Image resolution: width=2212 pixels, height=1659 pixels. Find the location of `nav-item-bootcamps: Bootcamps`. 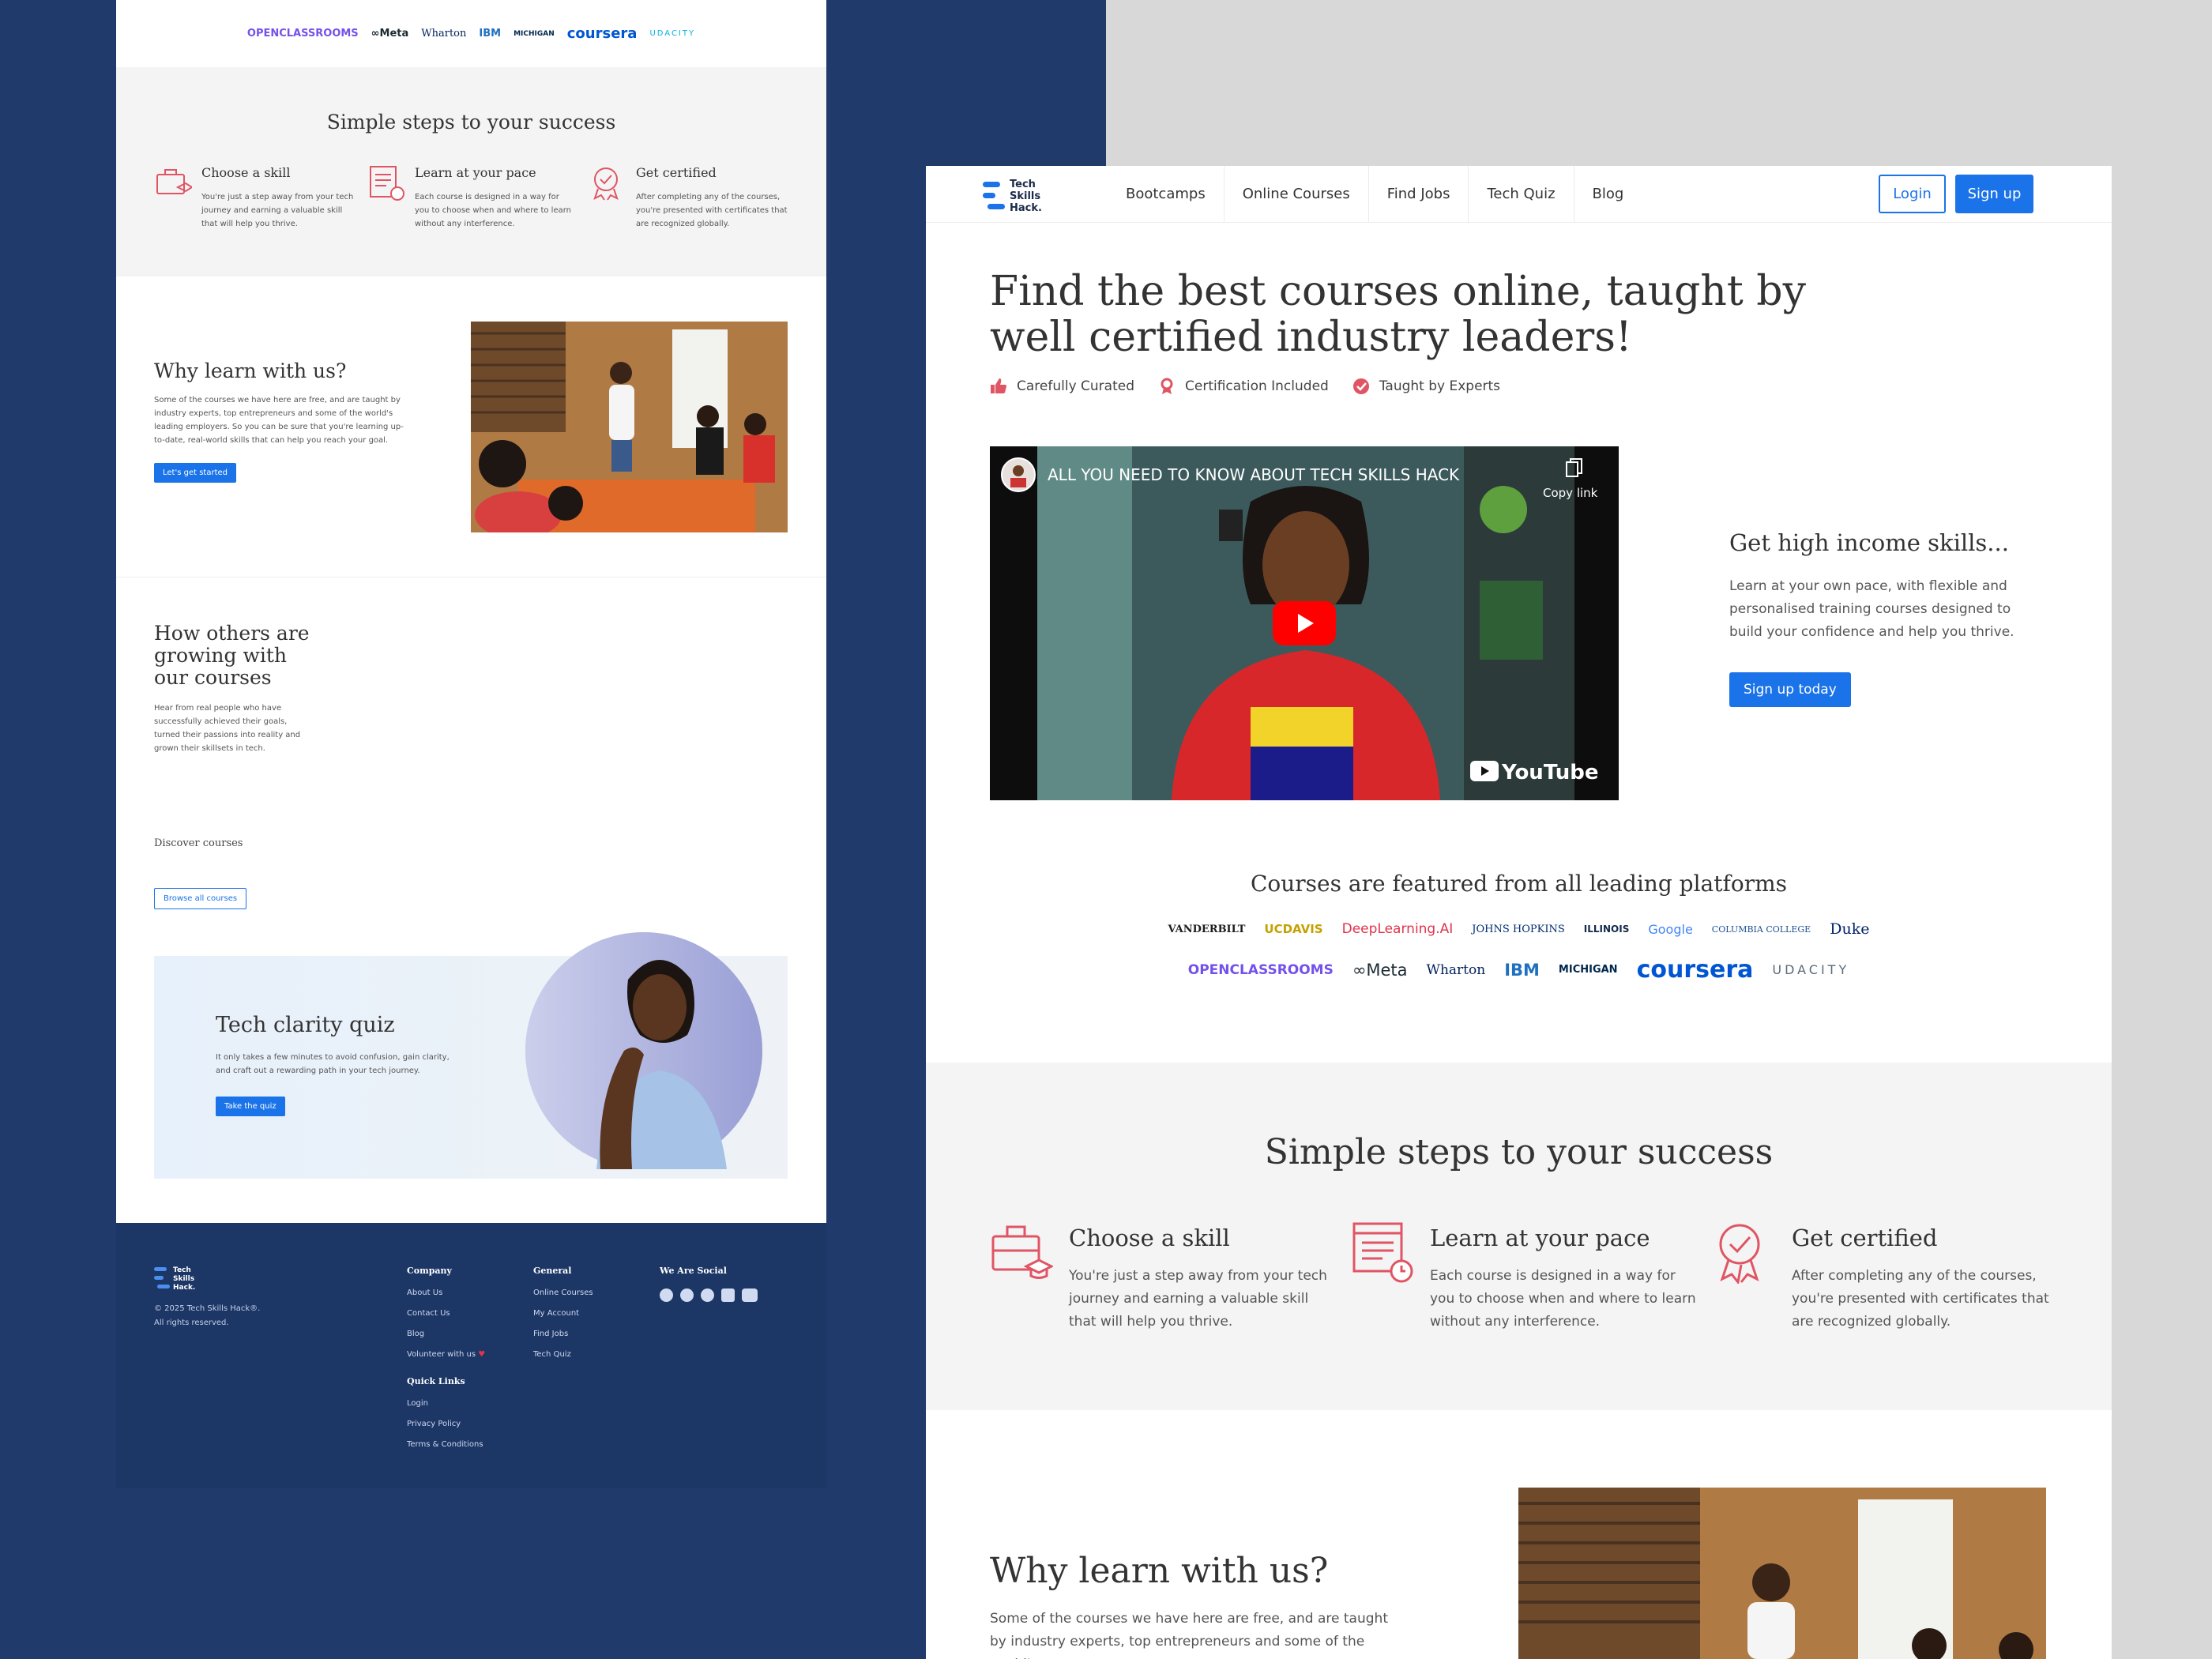

nav-item-bootcamps: Bootcamps is located at coordinates (1166, 195).